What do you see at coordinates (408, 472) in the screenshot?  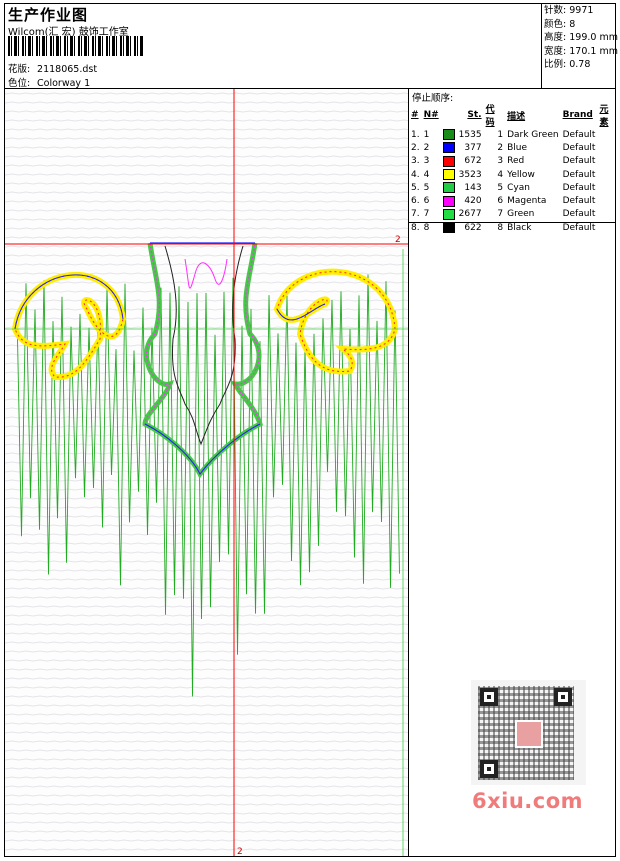 I see `panel-divider` at bounding box center [408, 472].